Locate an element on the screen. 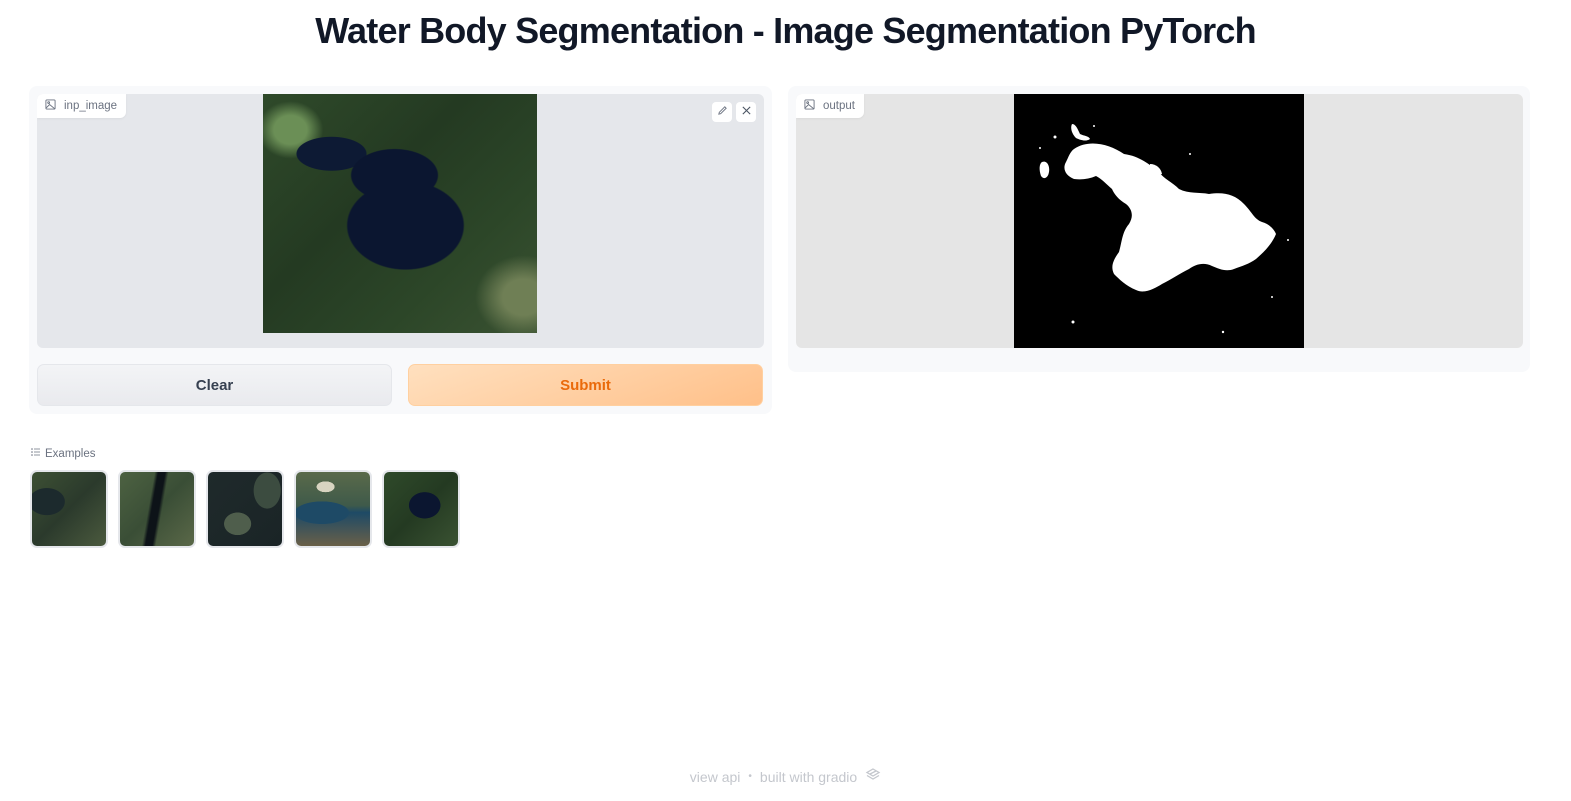 Image resolution: width=1571 pixels, height=801 pixels. output-label: output is located at coordinates (839, 106).